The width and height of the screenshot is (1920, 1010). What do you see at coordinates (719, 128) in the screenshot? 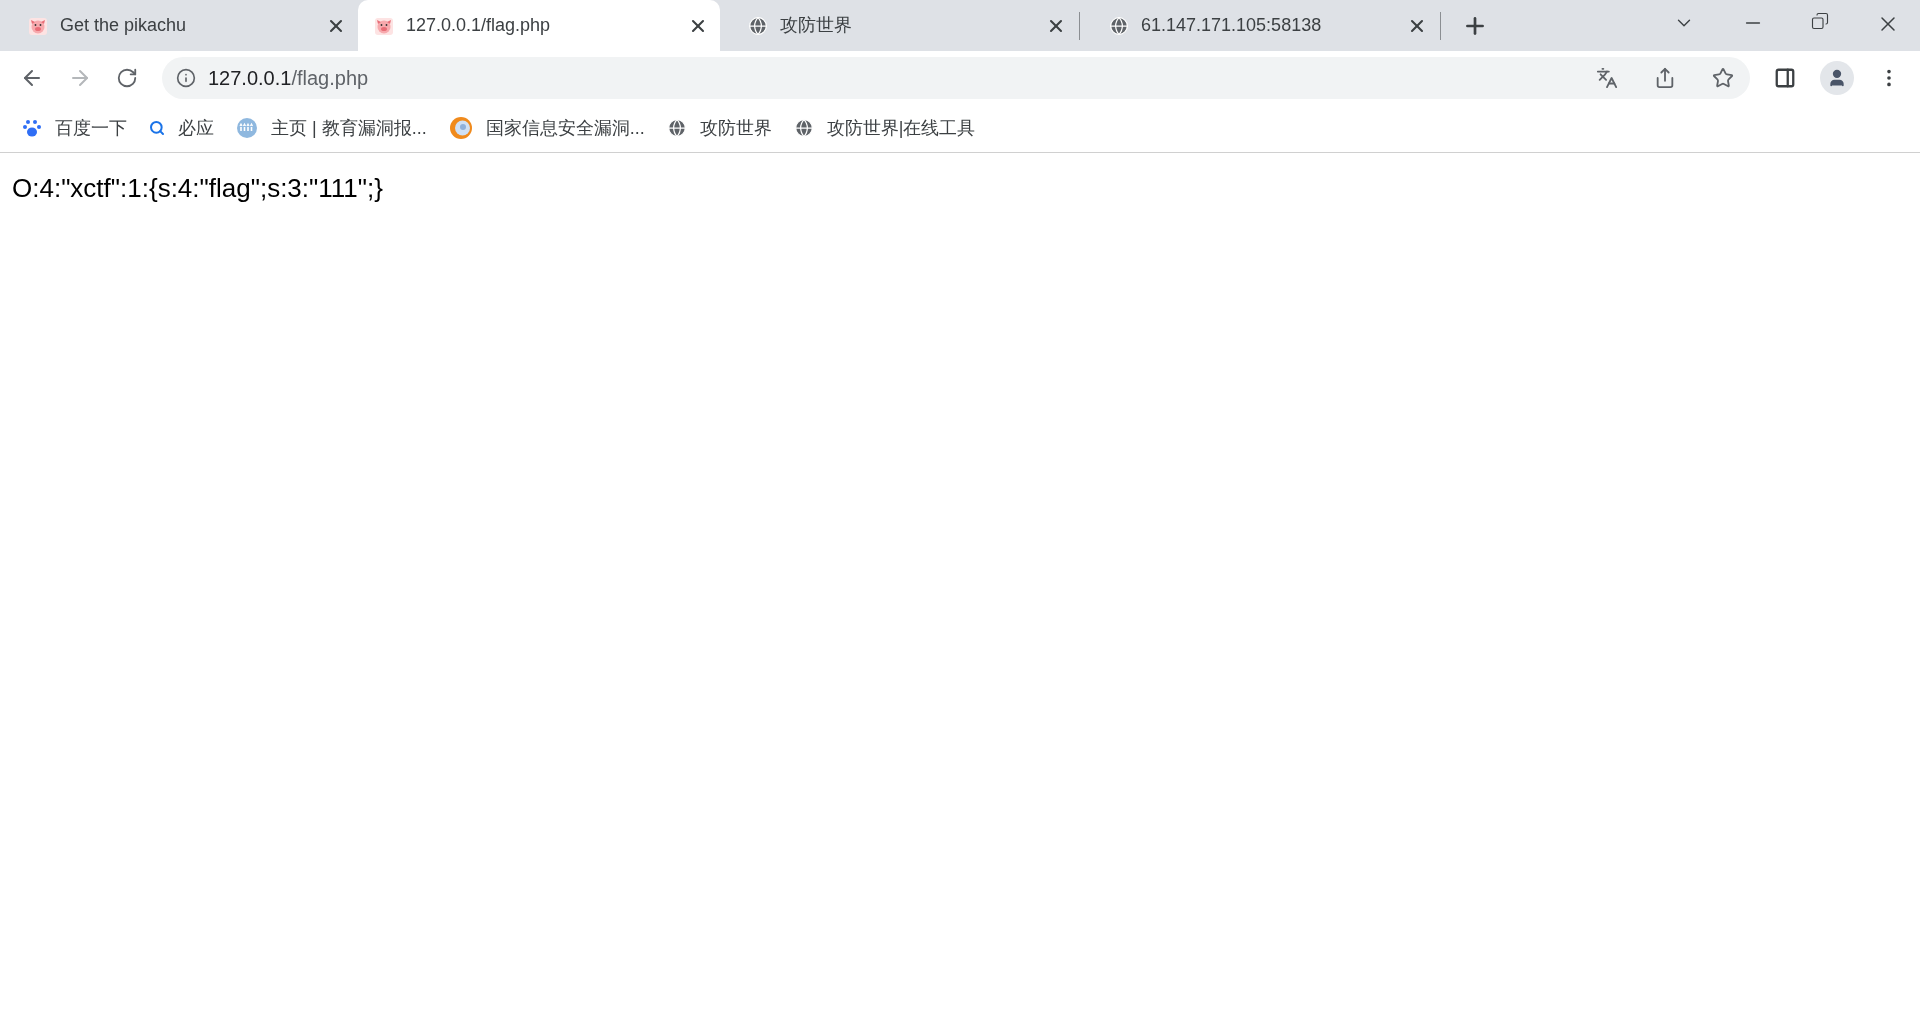
I see `bookmark-item: 攻防世界` at bounding box center [719, 128].